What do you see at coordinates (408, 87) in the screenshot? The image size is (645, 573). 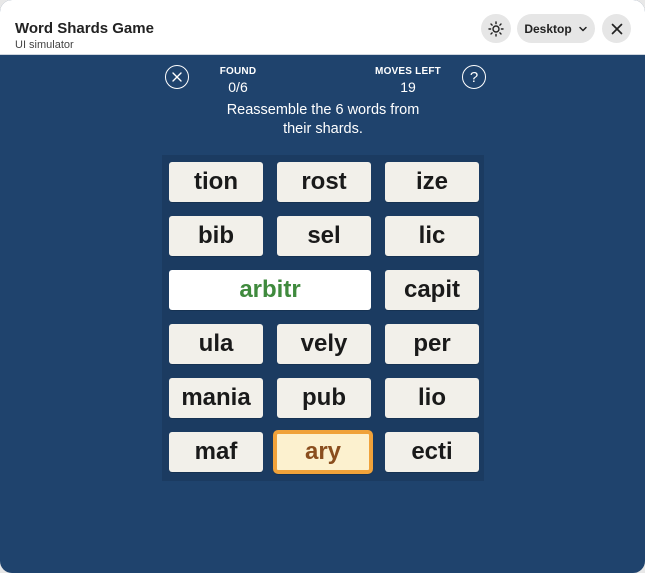 I see `moves-value: 19` at bounding box center [408, 87].